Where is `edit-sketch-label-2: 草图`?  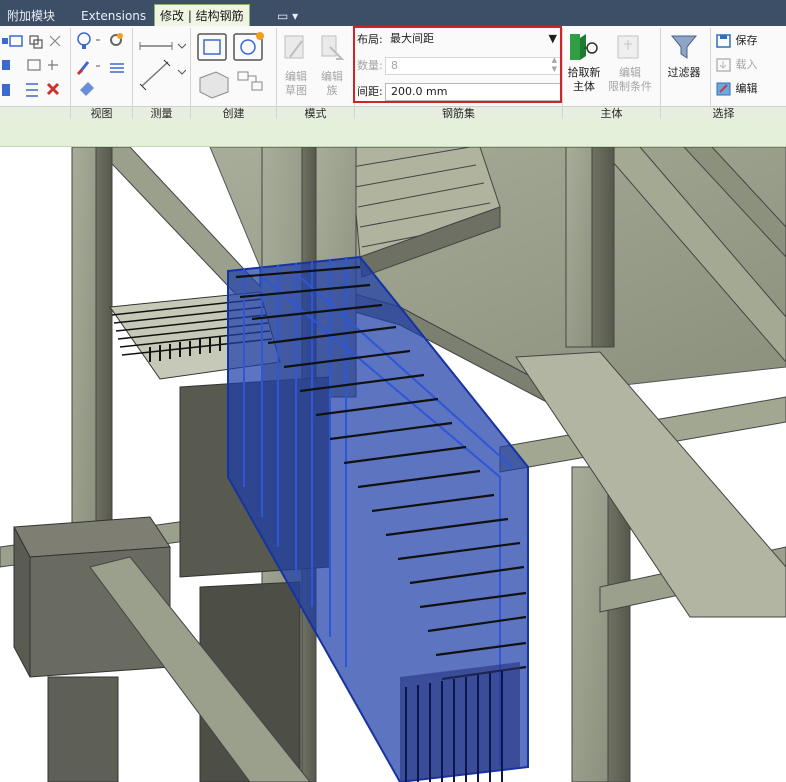 edit-sketch-label-2: 草图 is located at coordinates (296, 90).